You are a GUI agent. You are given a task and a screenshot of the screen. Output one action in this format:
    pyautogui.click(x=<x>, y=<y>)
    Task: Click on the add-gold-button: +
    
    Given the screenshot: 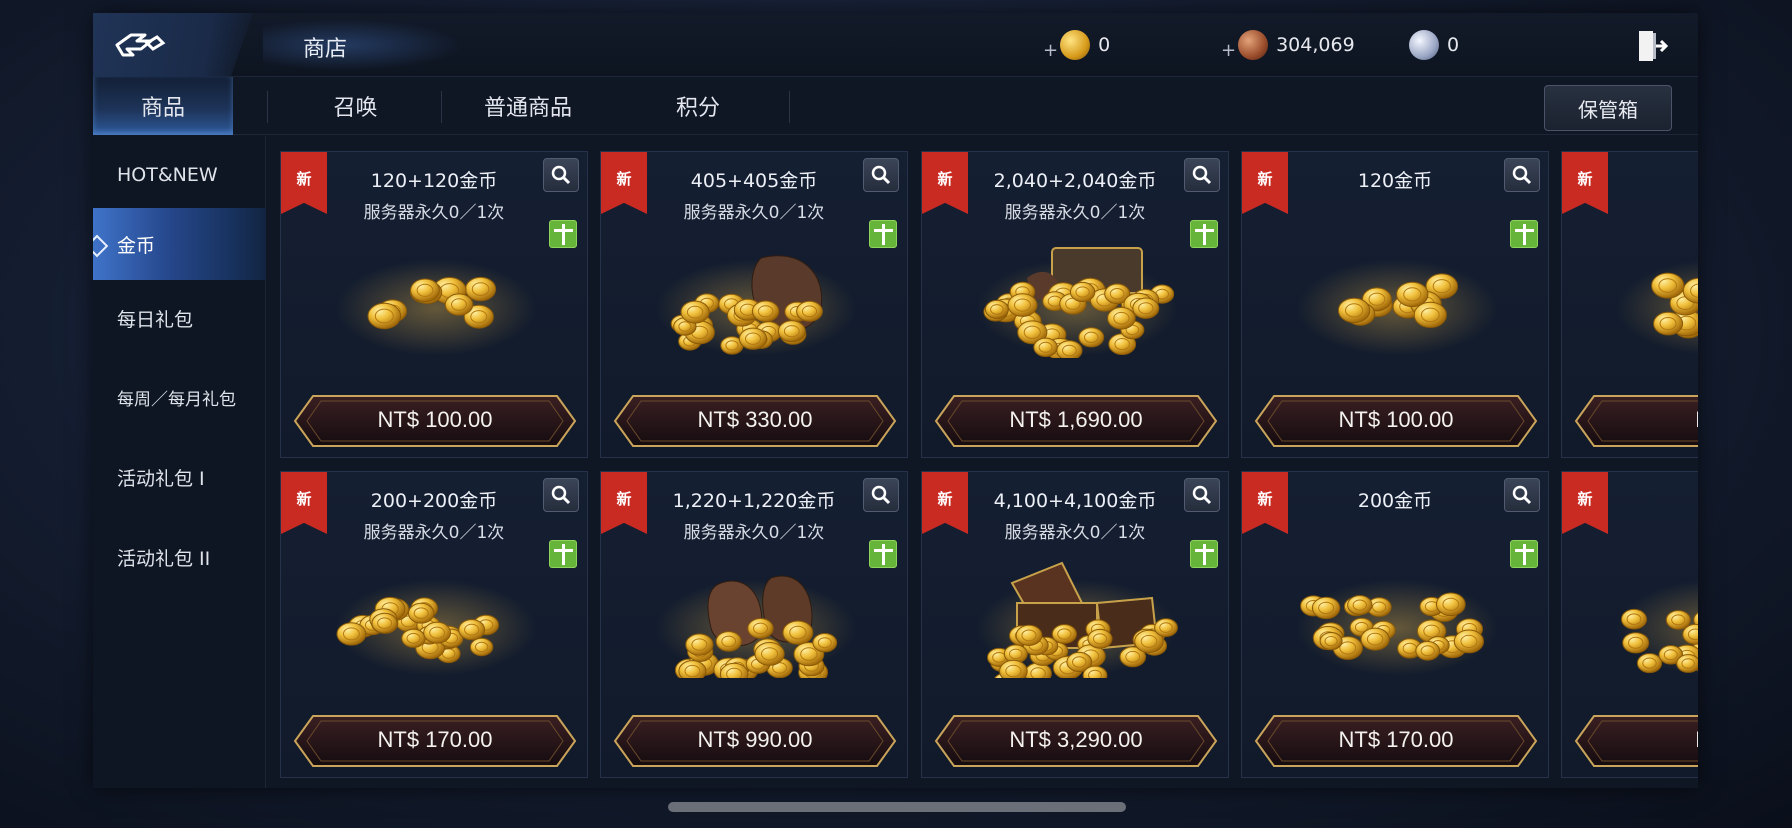 What is the action you would take?
    pyautogui.click(x=1050, y=50)
    